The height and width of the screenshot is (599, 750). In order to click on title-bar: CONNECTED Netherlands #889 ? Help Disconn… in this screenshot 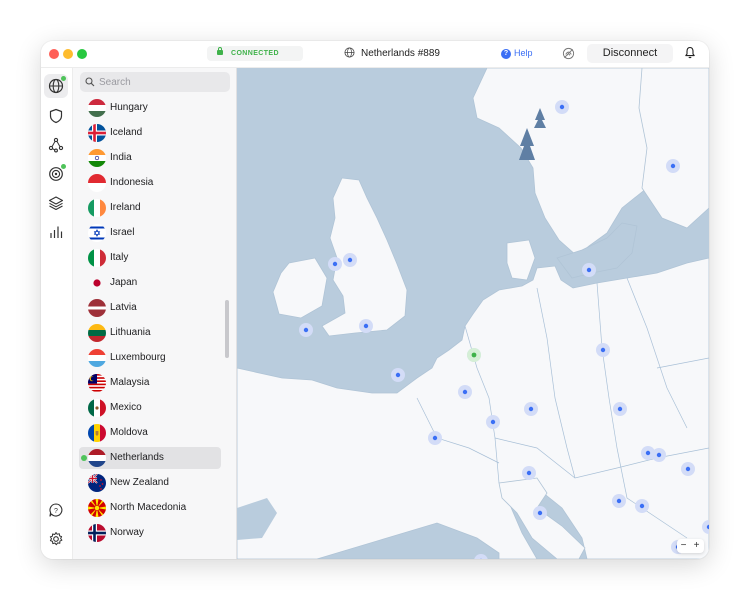, I will do `click(375, 54)`.